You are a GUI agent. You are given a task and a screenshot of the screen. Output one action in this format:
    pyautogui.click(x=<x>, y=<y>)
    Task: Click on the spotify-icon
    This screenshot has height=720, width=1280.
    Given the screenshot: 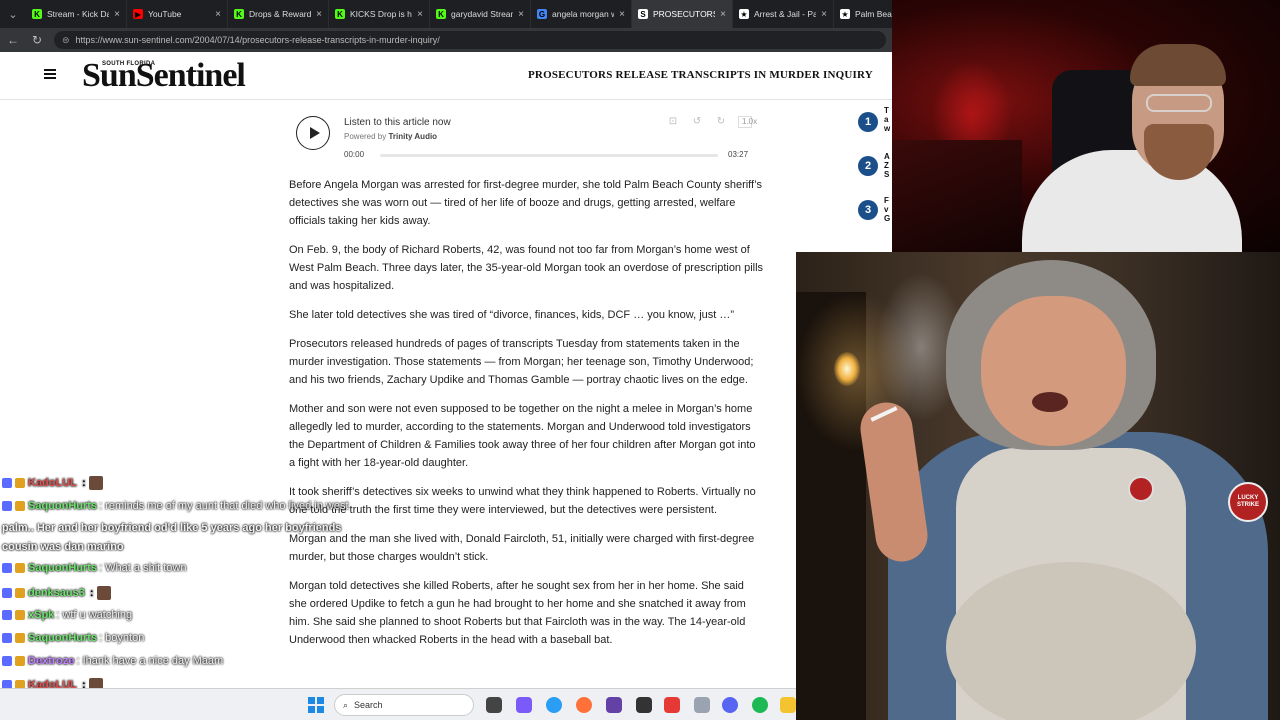 What is the action you would take?
    pyautogui.click(x=760, y=705)
    